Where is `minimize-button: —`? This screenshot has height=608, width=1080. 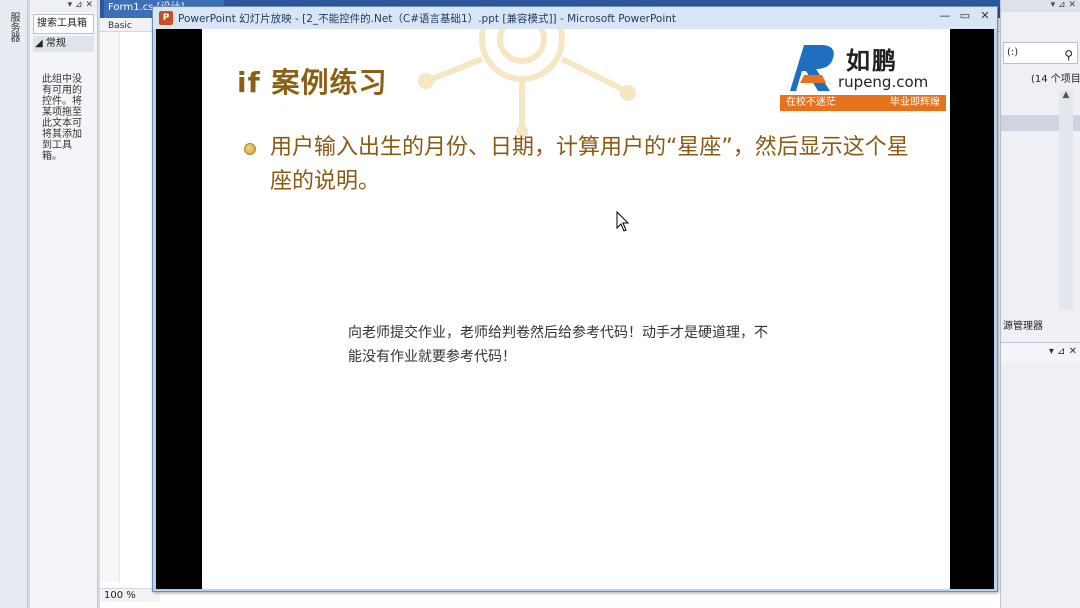 minimize-button: — is located at coordinates (945, 15).